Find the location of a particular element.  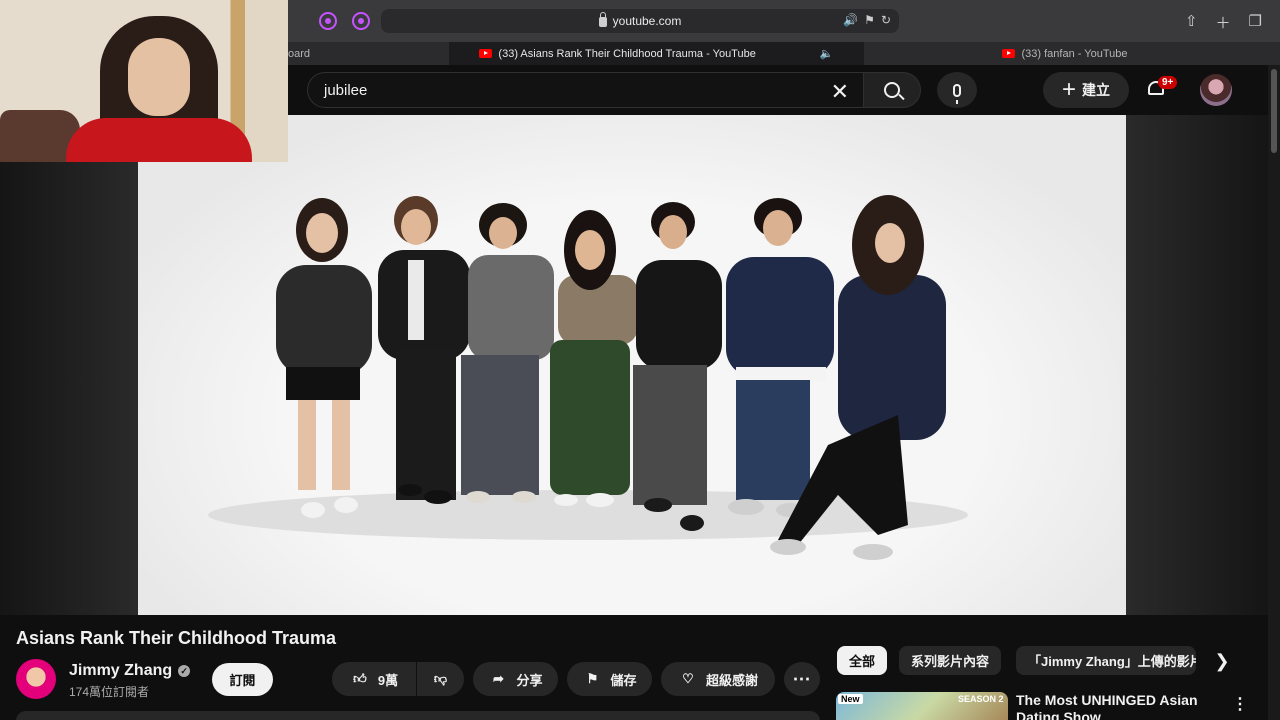

chip-series: 系列影片內容 is located at coordinates (950, 660).